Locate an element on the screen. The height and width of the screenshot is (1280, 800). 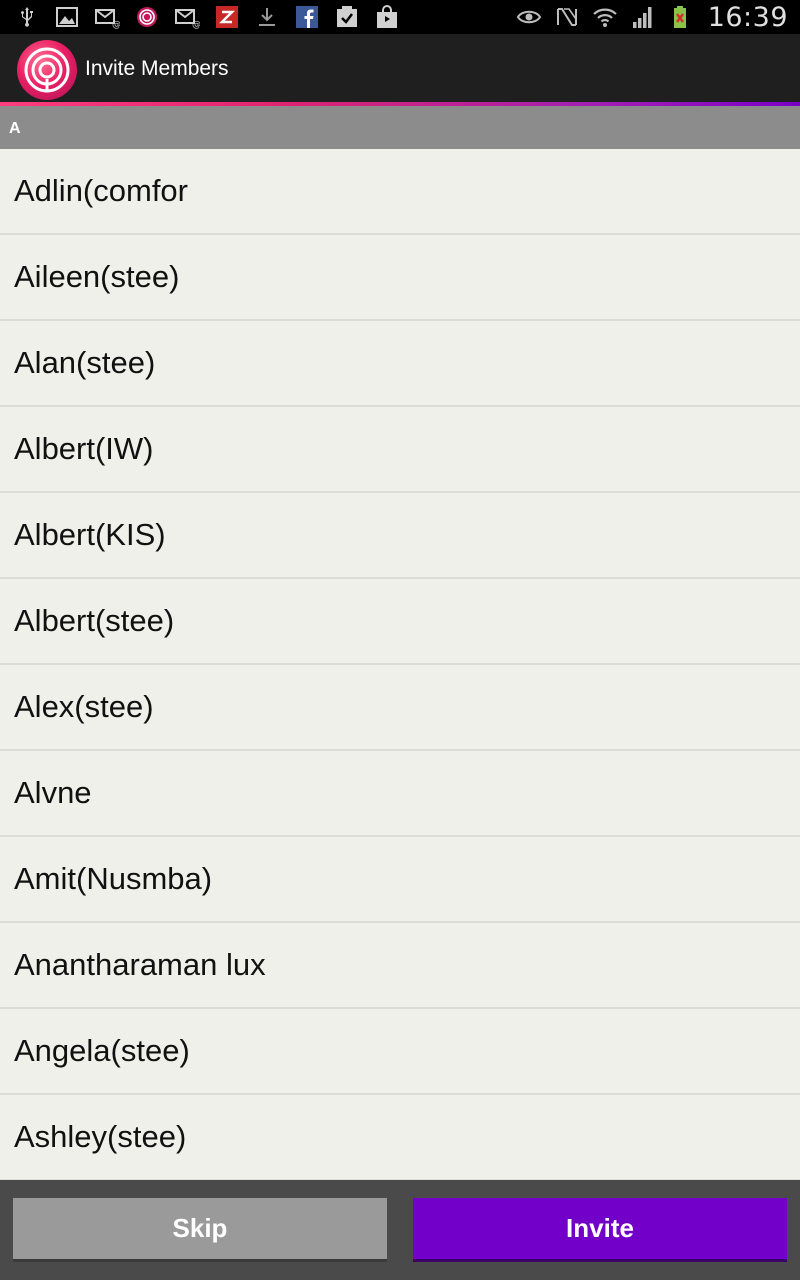
skip-button: Skip is located at coordinates (200, 1230).